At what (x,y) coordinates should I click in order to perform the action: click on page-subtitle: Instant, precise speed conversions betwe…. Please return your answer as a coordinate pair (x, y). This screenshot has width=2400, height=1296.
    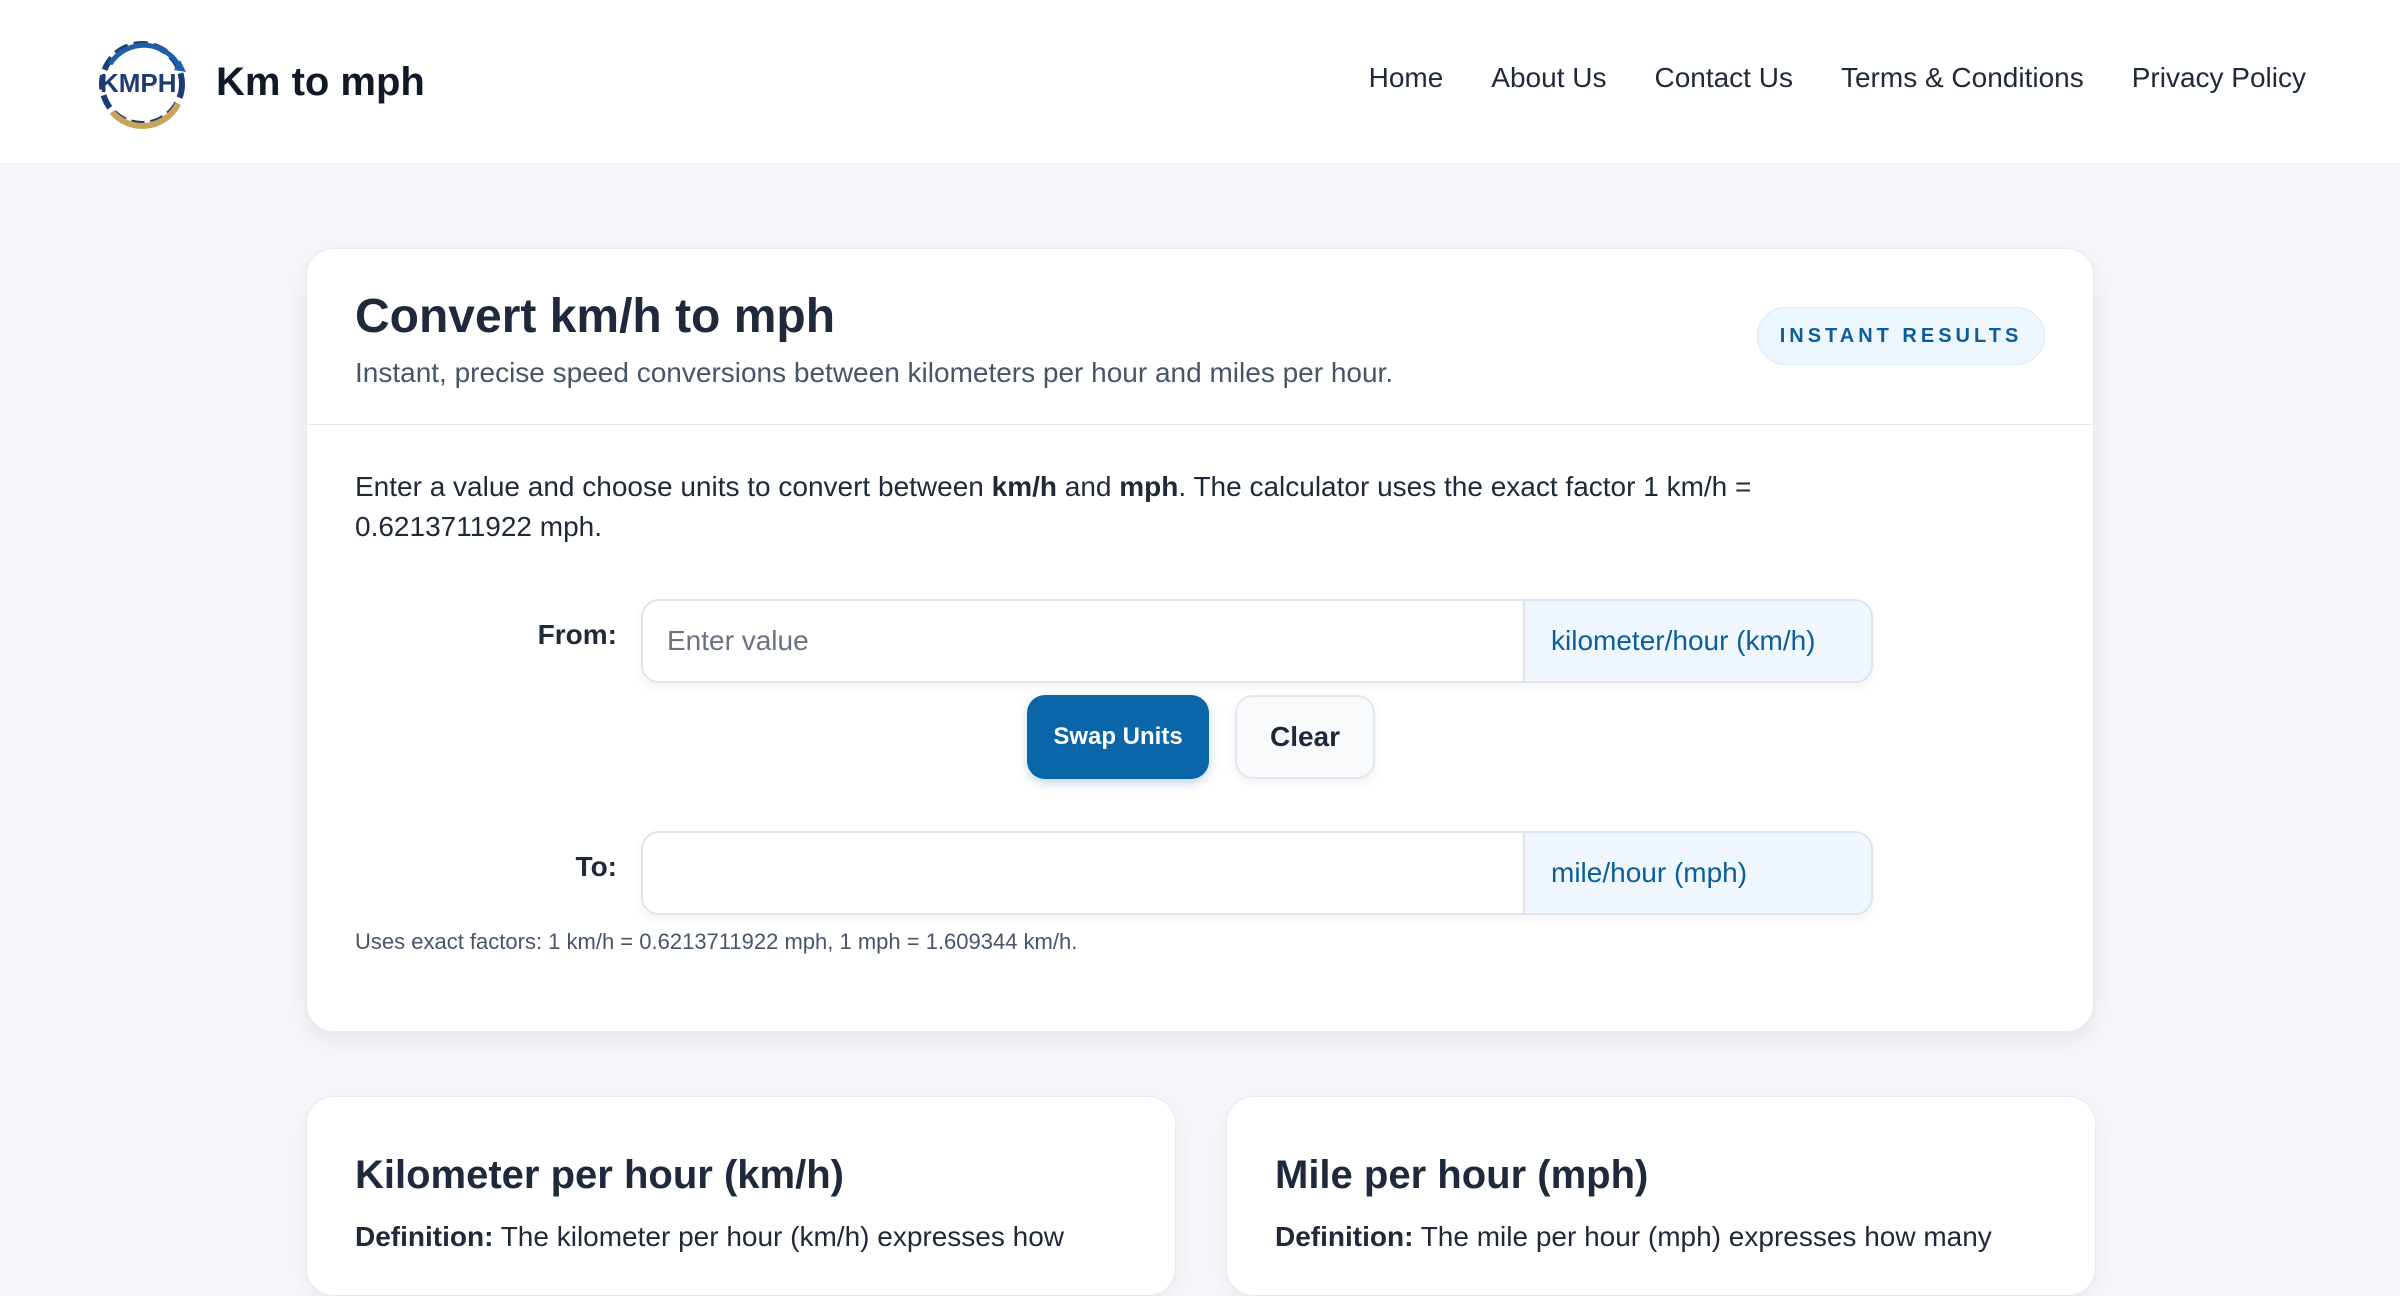
    Looking at the image, I should click on (874, 372).